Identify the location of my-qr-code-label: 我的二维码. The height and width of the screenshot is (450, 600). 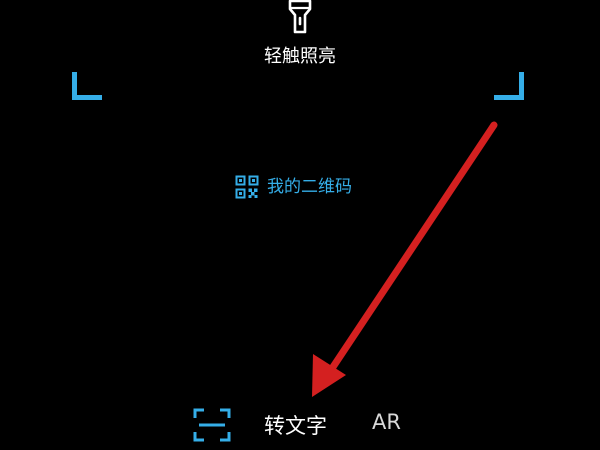
(309, 187).